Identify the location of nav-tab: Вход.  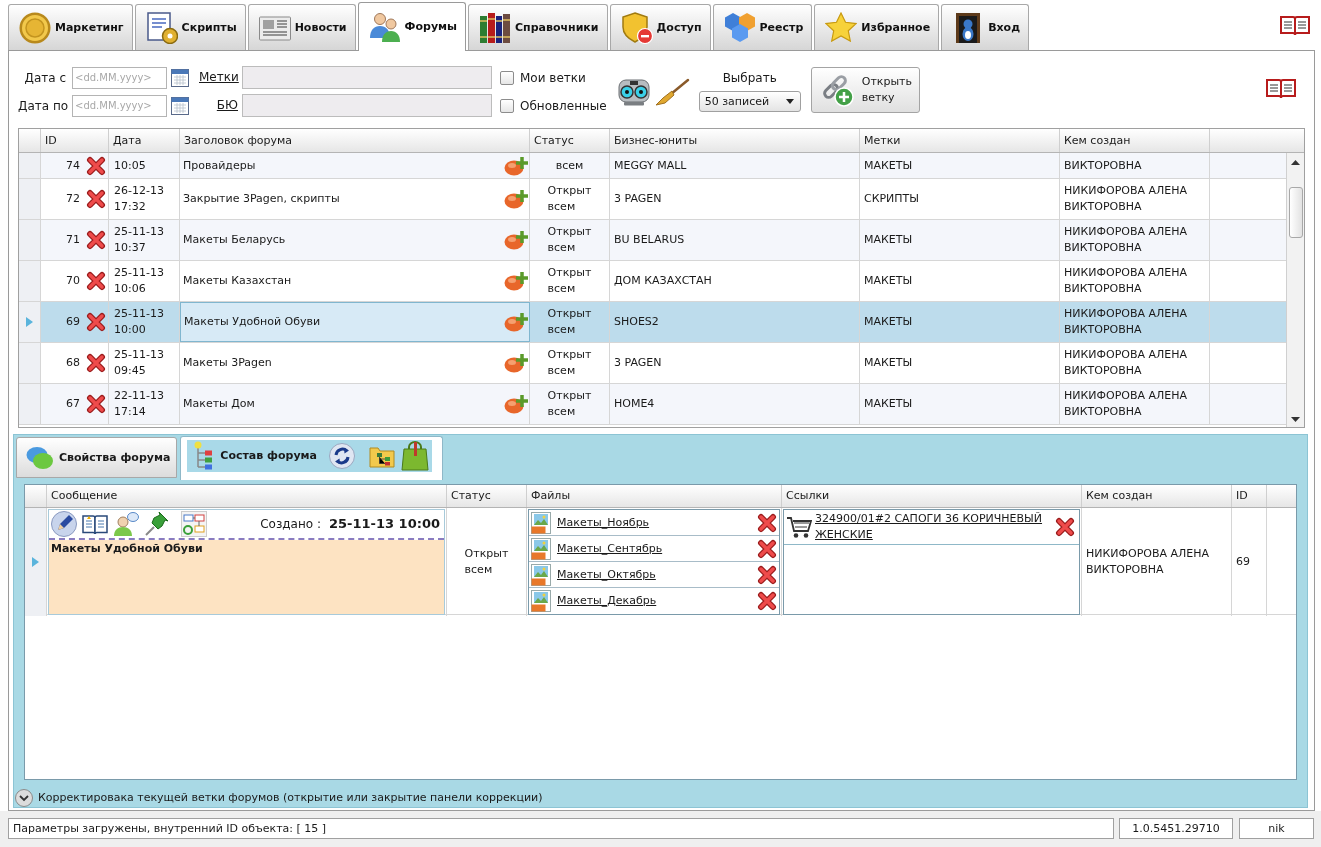
(985, 27).